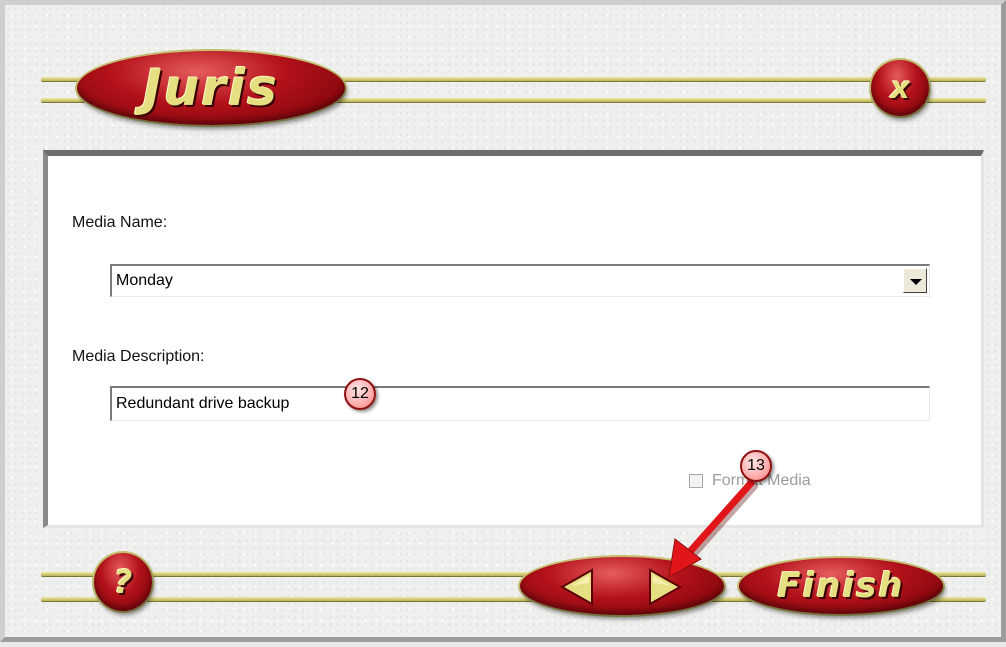 The image size is (1006, 647). Describe the element at coordinates (756, 466) in the screenshot. I see `step-13-badge: 13` at that location.